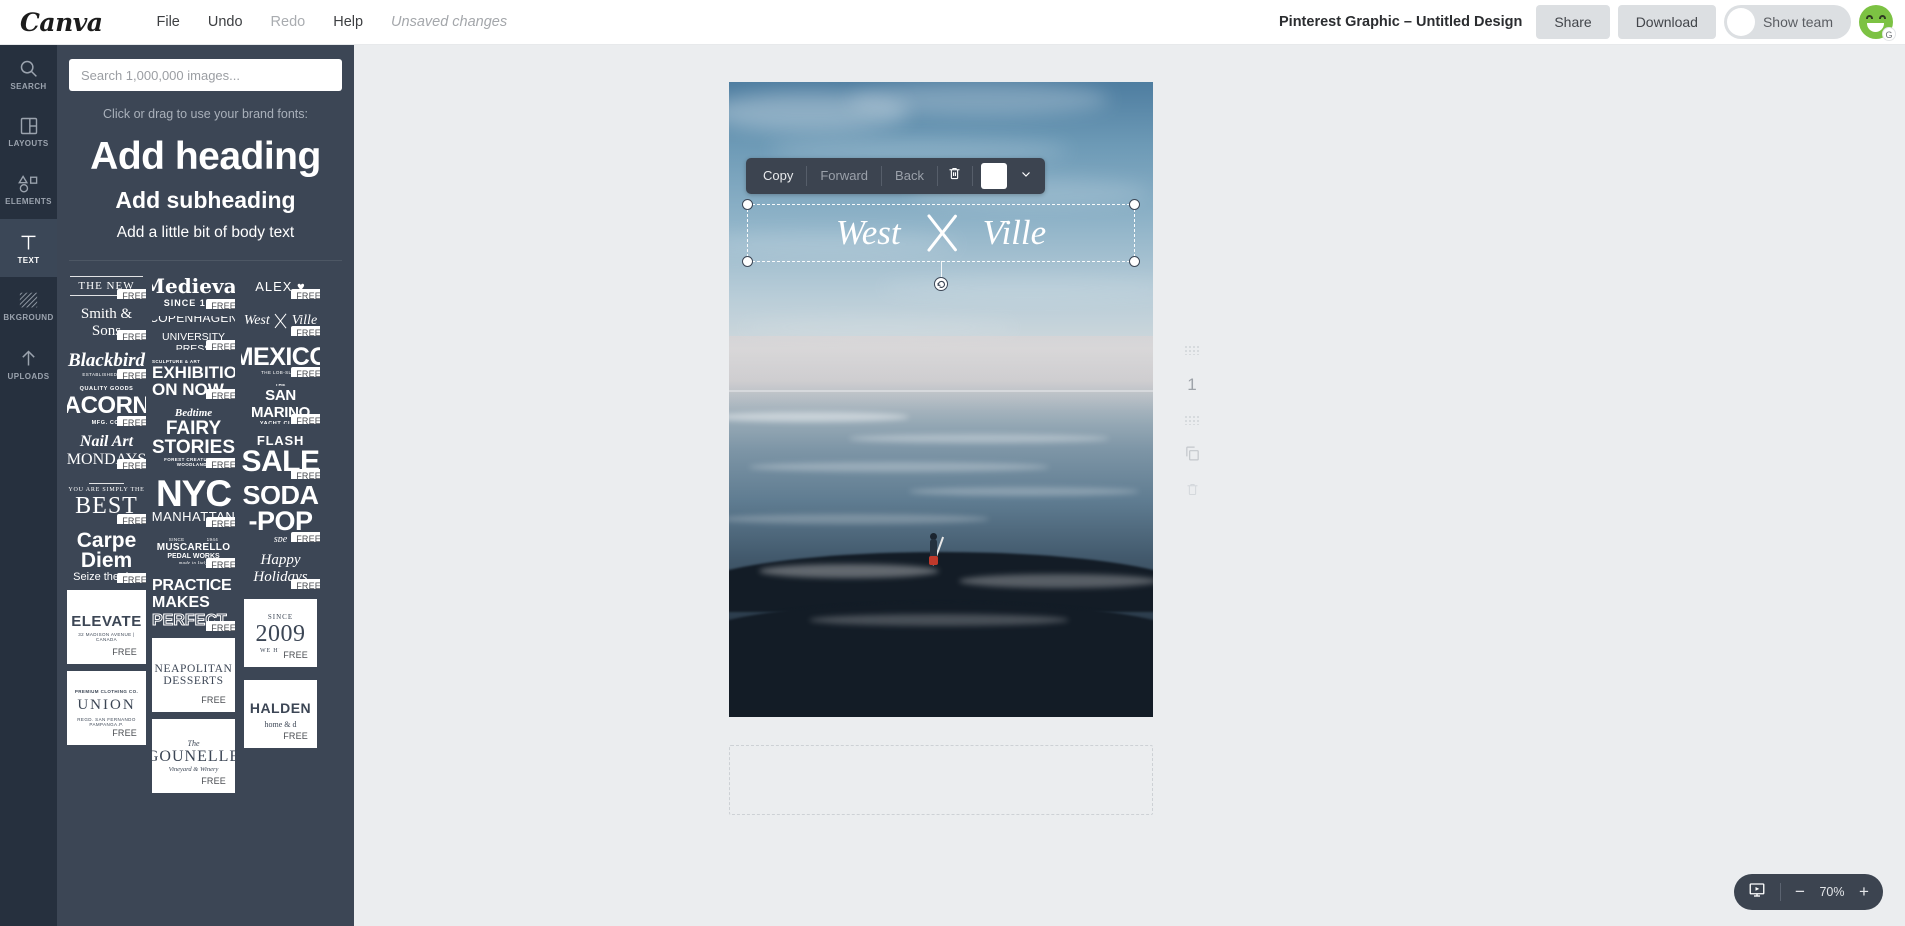 The image size is (1905, 926). I want to click on font-card-smith-and-sons: Est. 1989 Smith & Sons VINTAGE FREE, so click(106, 323).